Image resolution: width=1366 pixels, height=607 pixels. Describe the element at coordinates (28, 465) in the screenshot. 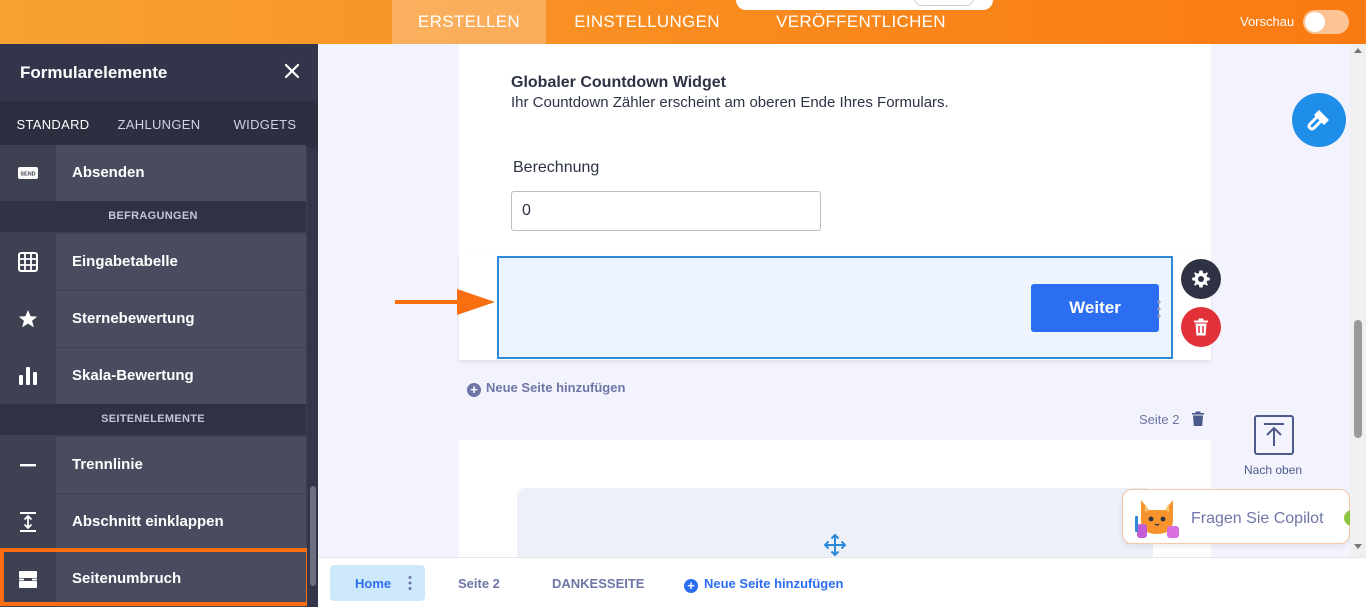

I see `divider-icon` at that location.